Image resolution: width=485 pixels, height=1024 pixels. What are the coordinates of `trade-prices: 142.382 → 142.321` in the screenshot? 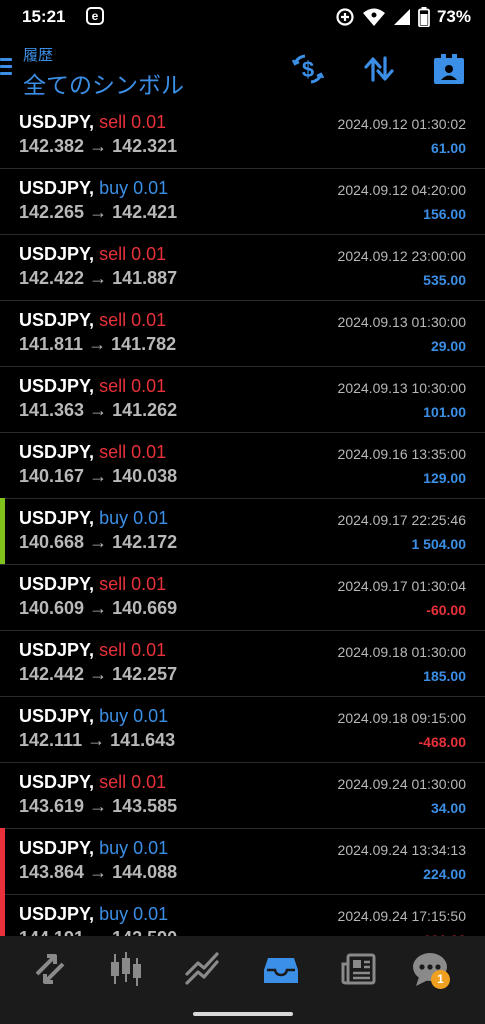 It's located at (98, 146).